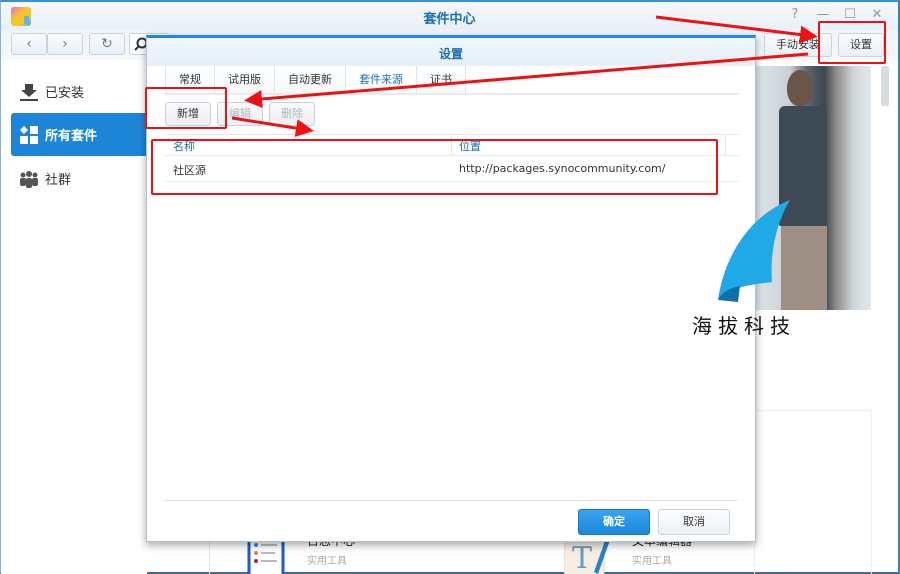 This screenshot has height=574, width=900. I want to click on sidebar-item-installed: 已安装, so click(81, 91).